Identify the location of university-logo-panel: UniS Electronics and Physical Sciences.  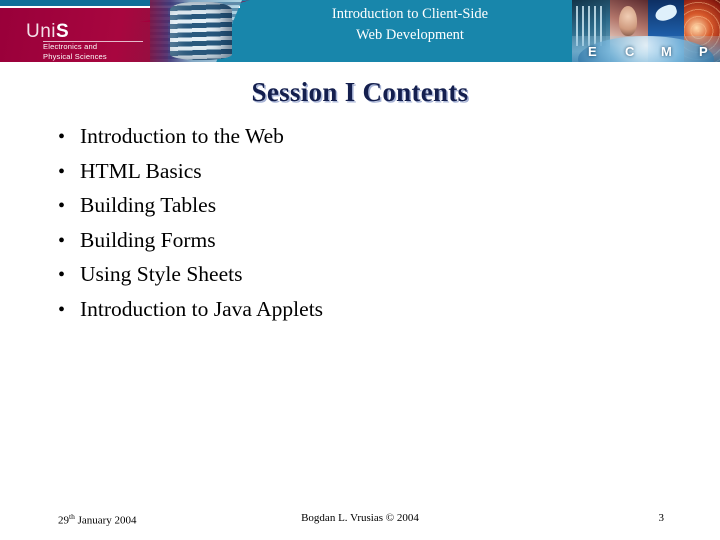
(84, 35).